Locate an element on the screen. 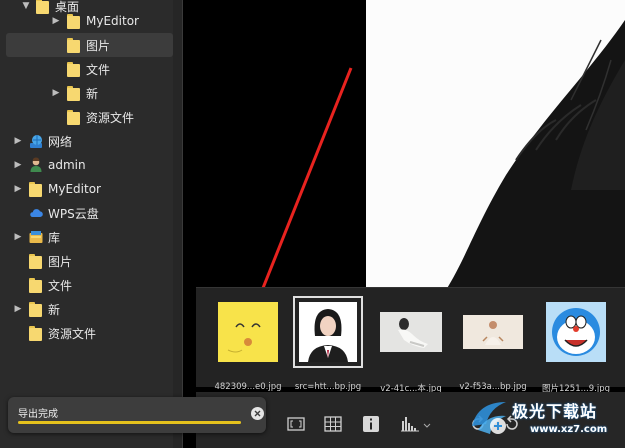  thumbnail-filename: src=htt...bp.jpg is located at coordinates (328, 387).